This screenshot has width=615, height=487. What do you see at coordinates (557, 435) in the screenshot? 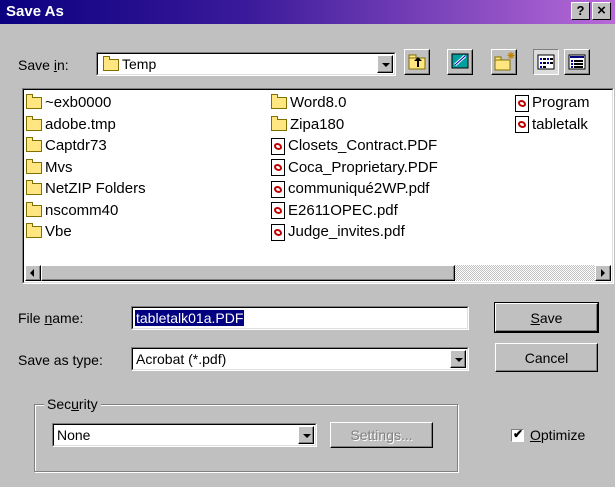
I see `optimize-label: Optimize` at bounding box center [557, 435].